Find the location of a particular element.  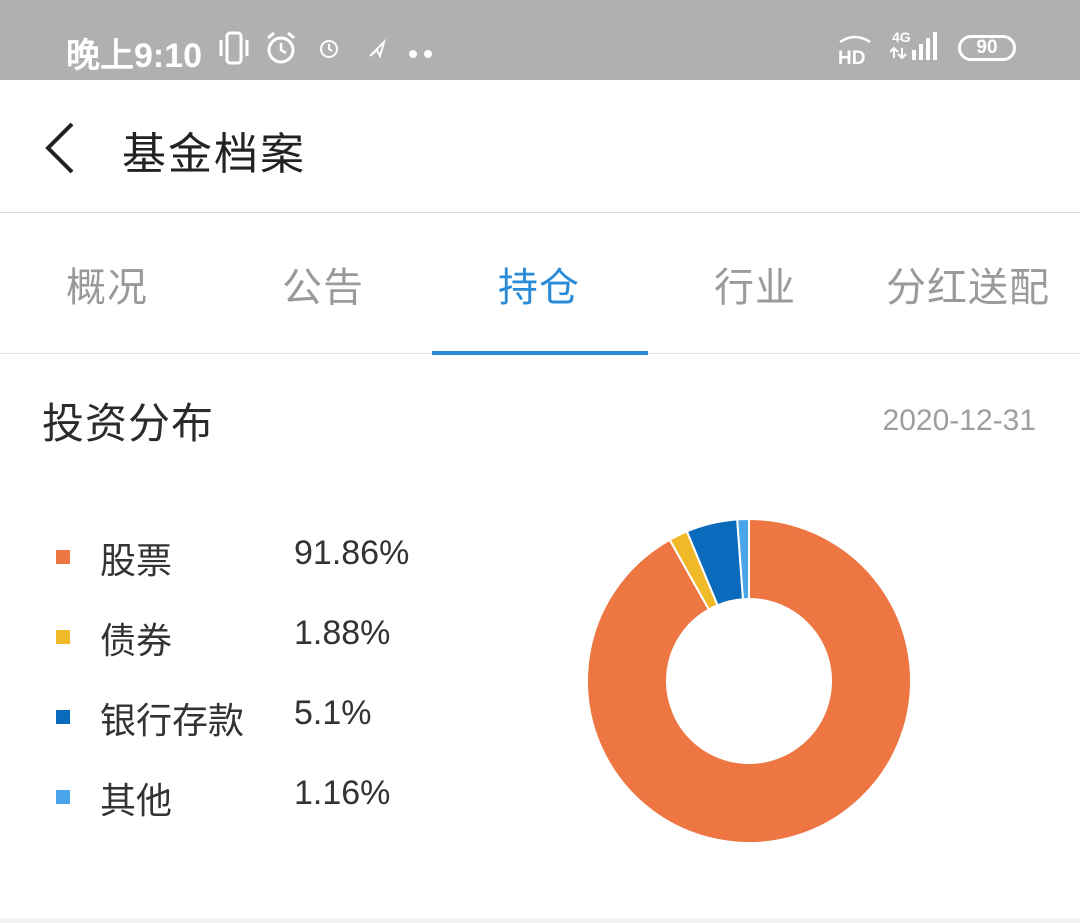

legend-label: 股票 is located at coordinates (136, 561).